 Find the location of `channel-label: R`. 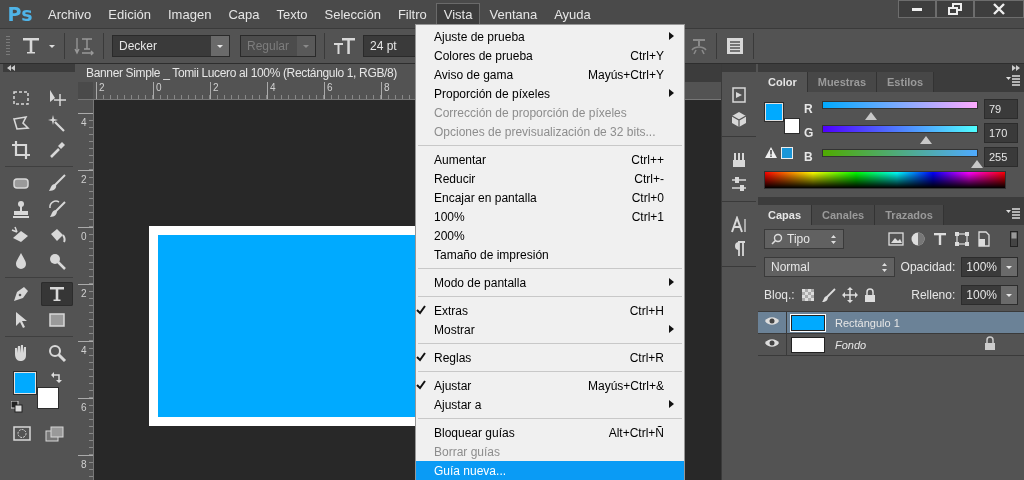

channel-label: R is located at coordinates (809, 109).